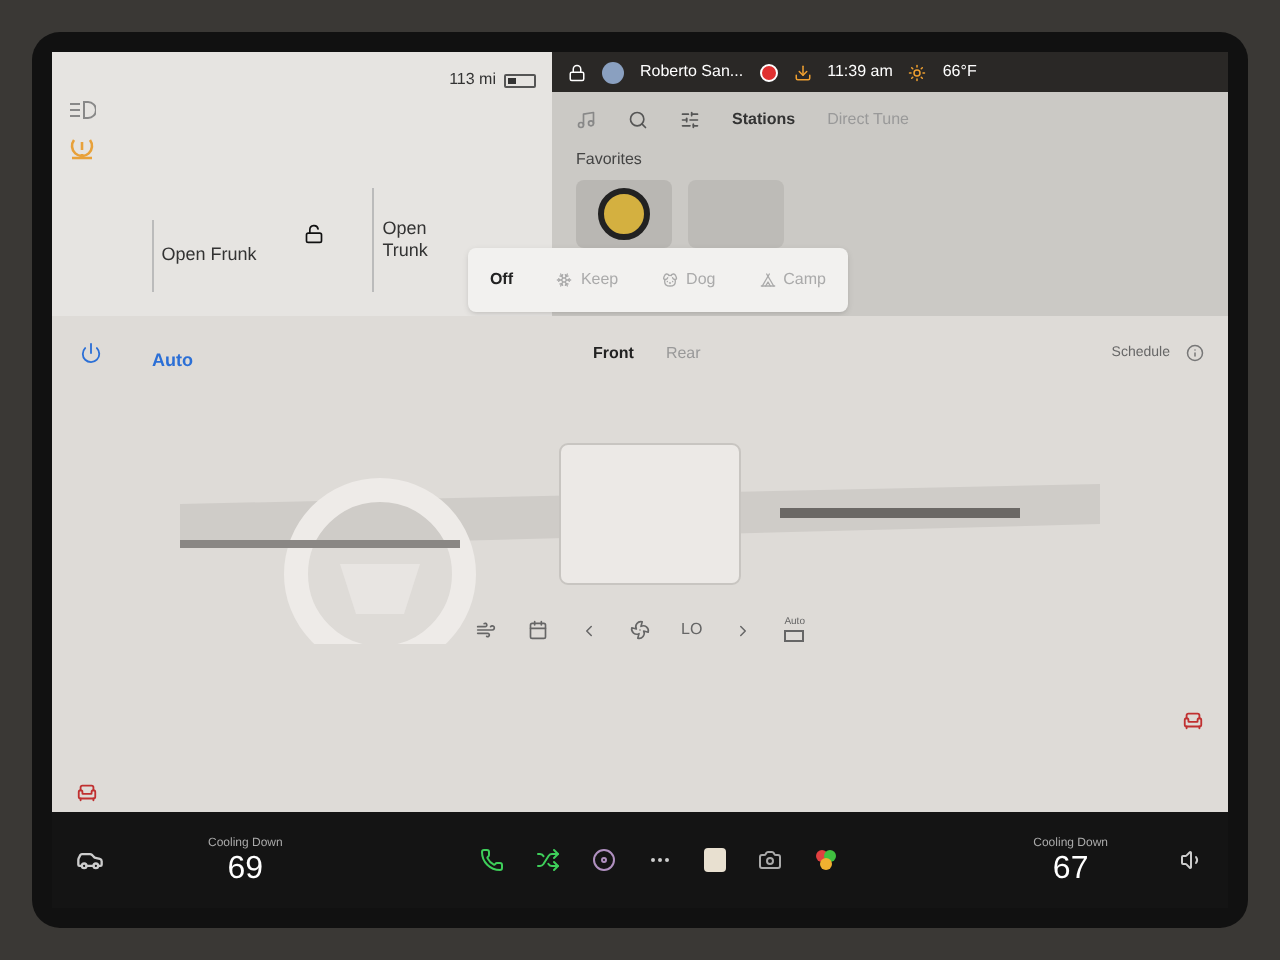 This screenshot has height=960, width=1280. Describe the element at coordinates (714, 860) in the screenshot. I see `notes-icon` at that location.